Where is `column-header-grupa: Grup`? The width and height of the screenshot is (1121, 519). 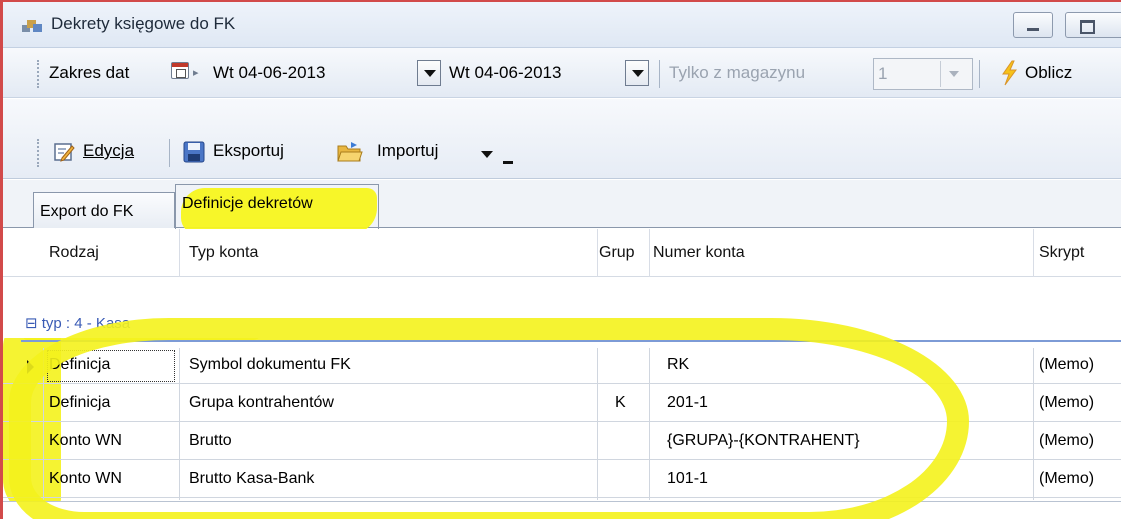
column-header-grupa: Grup is located at coordinates (624, 253).